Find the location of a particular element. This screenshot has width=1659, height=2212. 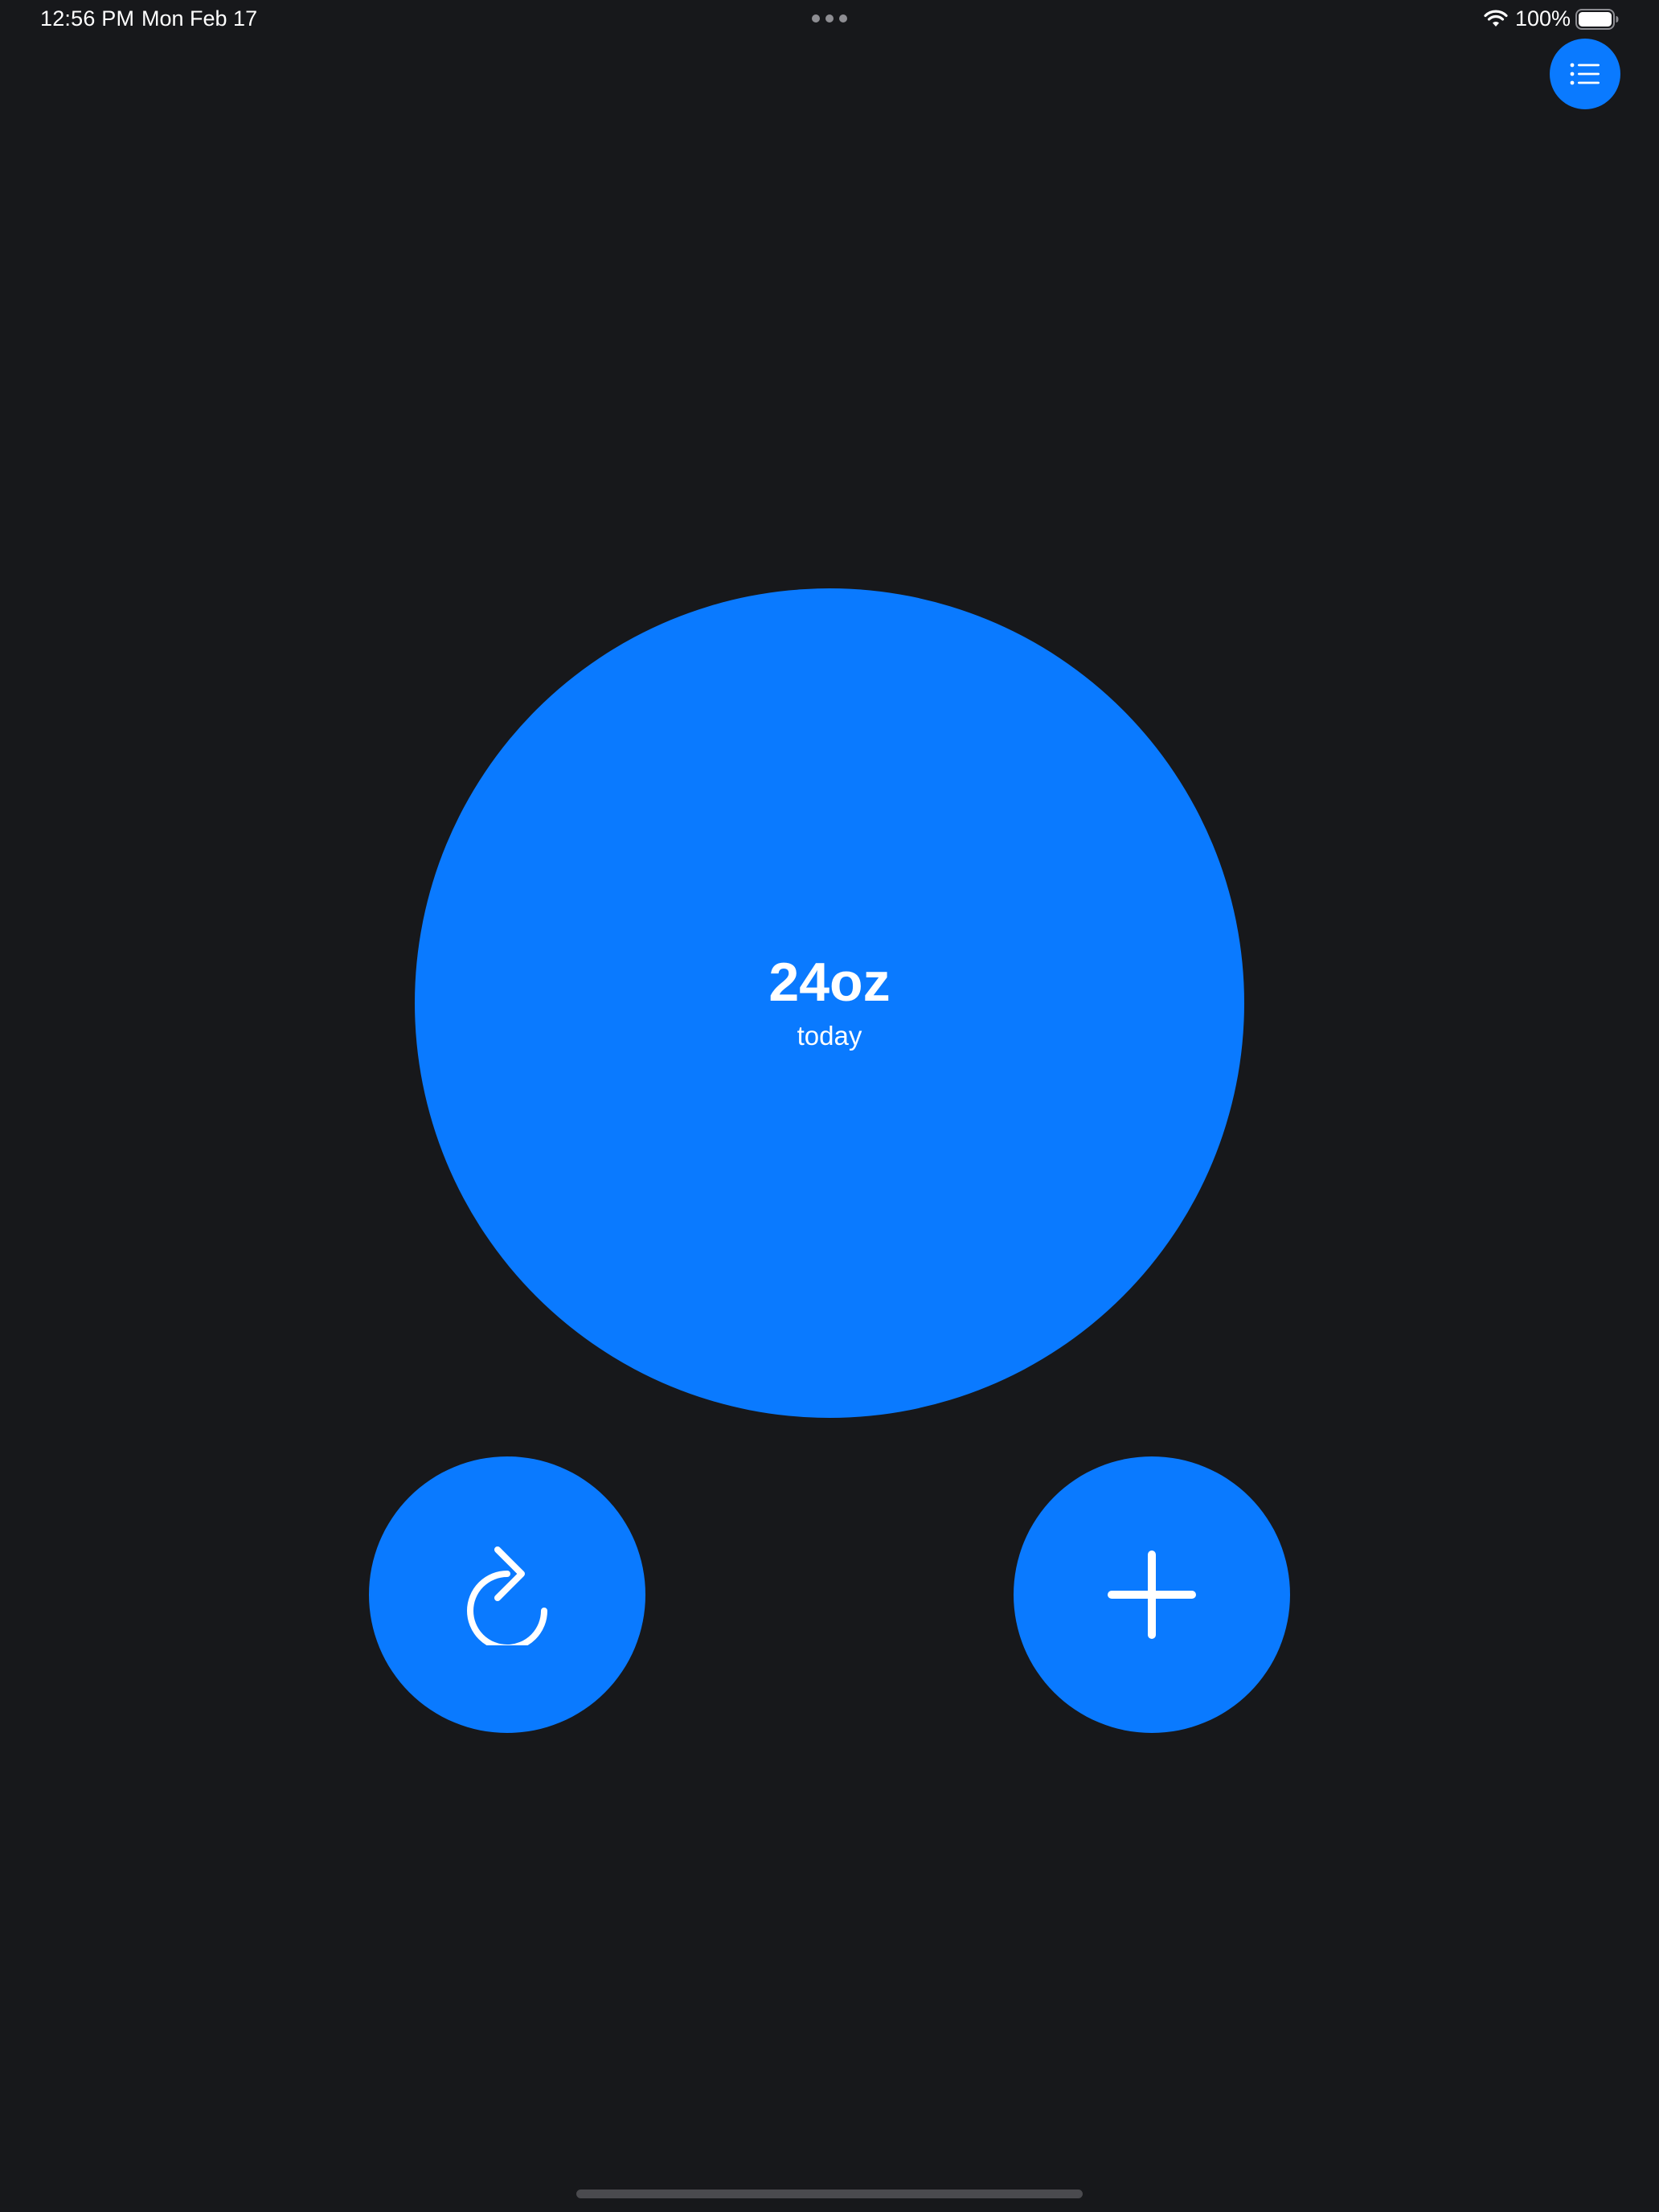

battery-percent: 100% is located at coordinates (1543, 18).